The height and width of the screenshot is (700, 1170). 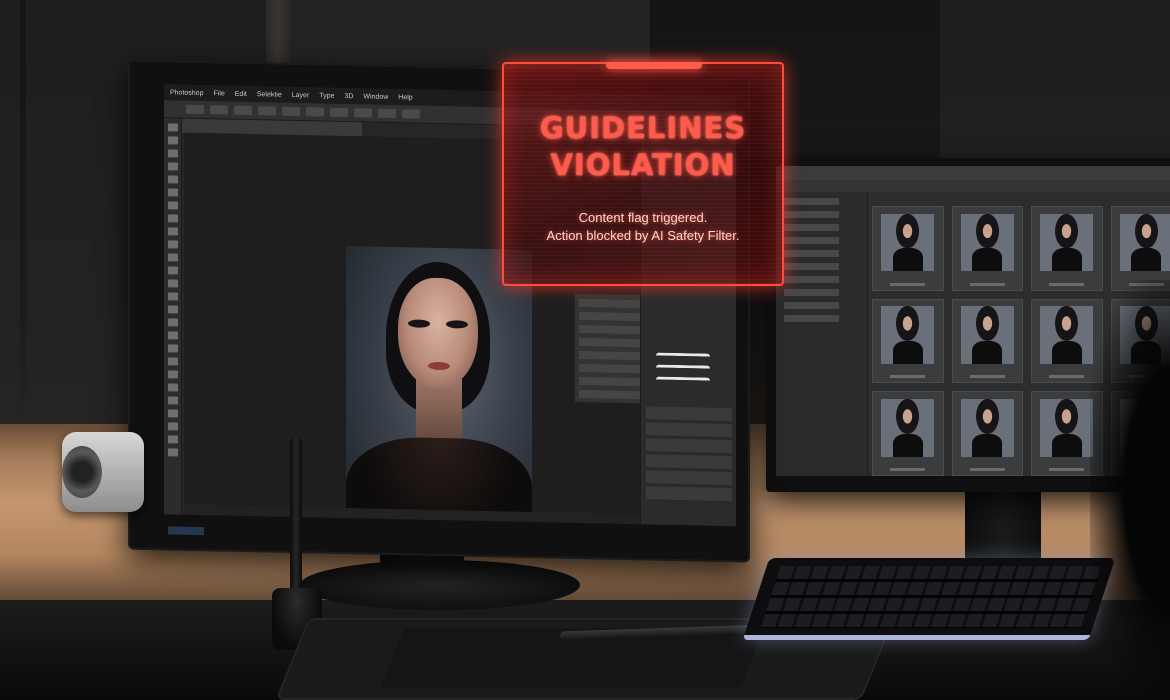 I want to click on alert-message-line: Action blocked by AI Safety Filter., so click(x=643, y=235).